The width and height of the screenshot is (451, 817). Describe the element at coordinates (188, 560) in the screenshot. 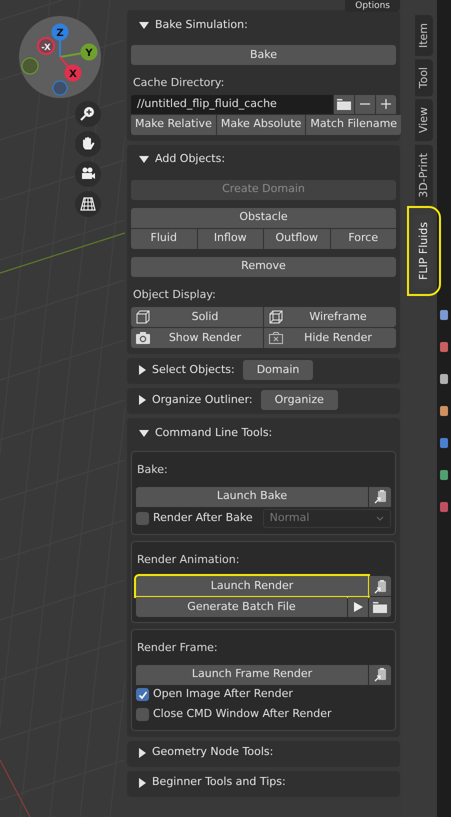

I see `subpanel-title: Render Animation:` at that location.